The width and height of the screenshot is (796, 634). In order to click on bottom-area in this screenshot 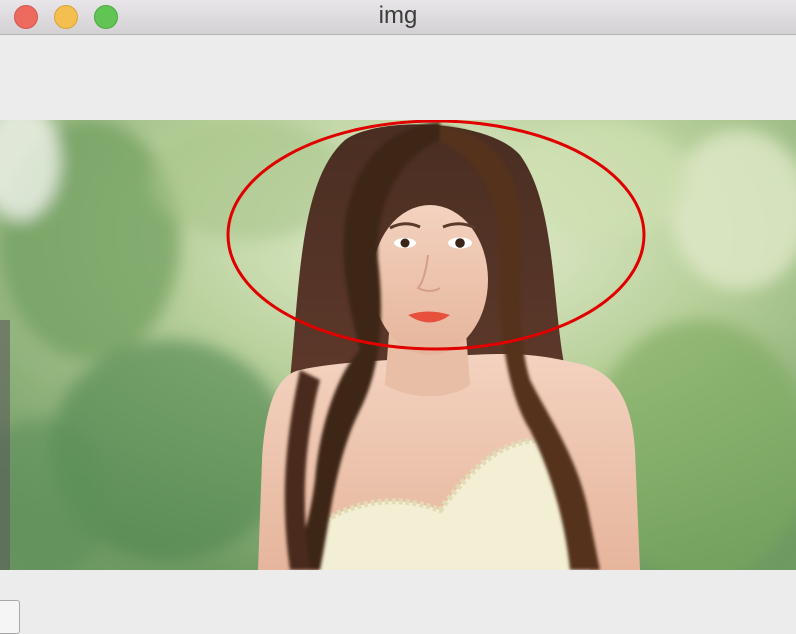, I will do `click(398, 602)`.